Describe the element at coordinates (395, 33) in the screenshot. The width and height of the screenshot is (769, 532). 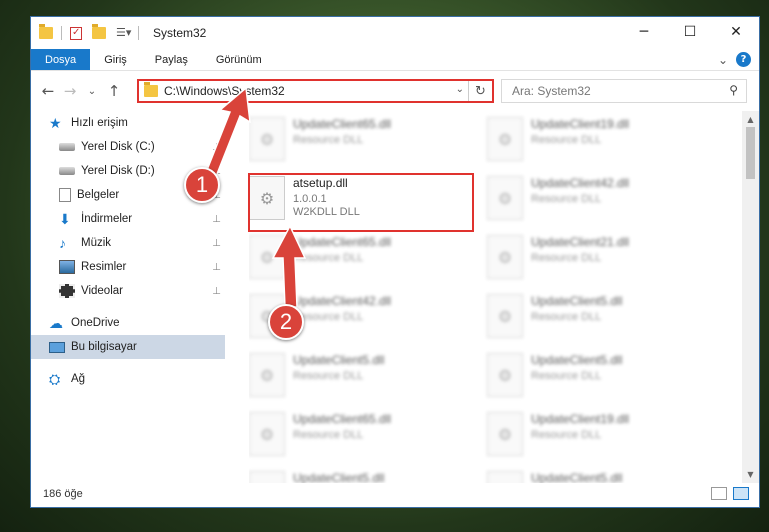
I see `title-bar: ☰▾ System32 ─ ☐ ✕` at that location.